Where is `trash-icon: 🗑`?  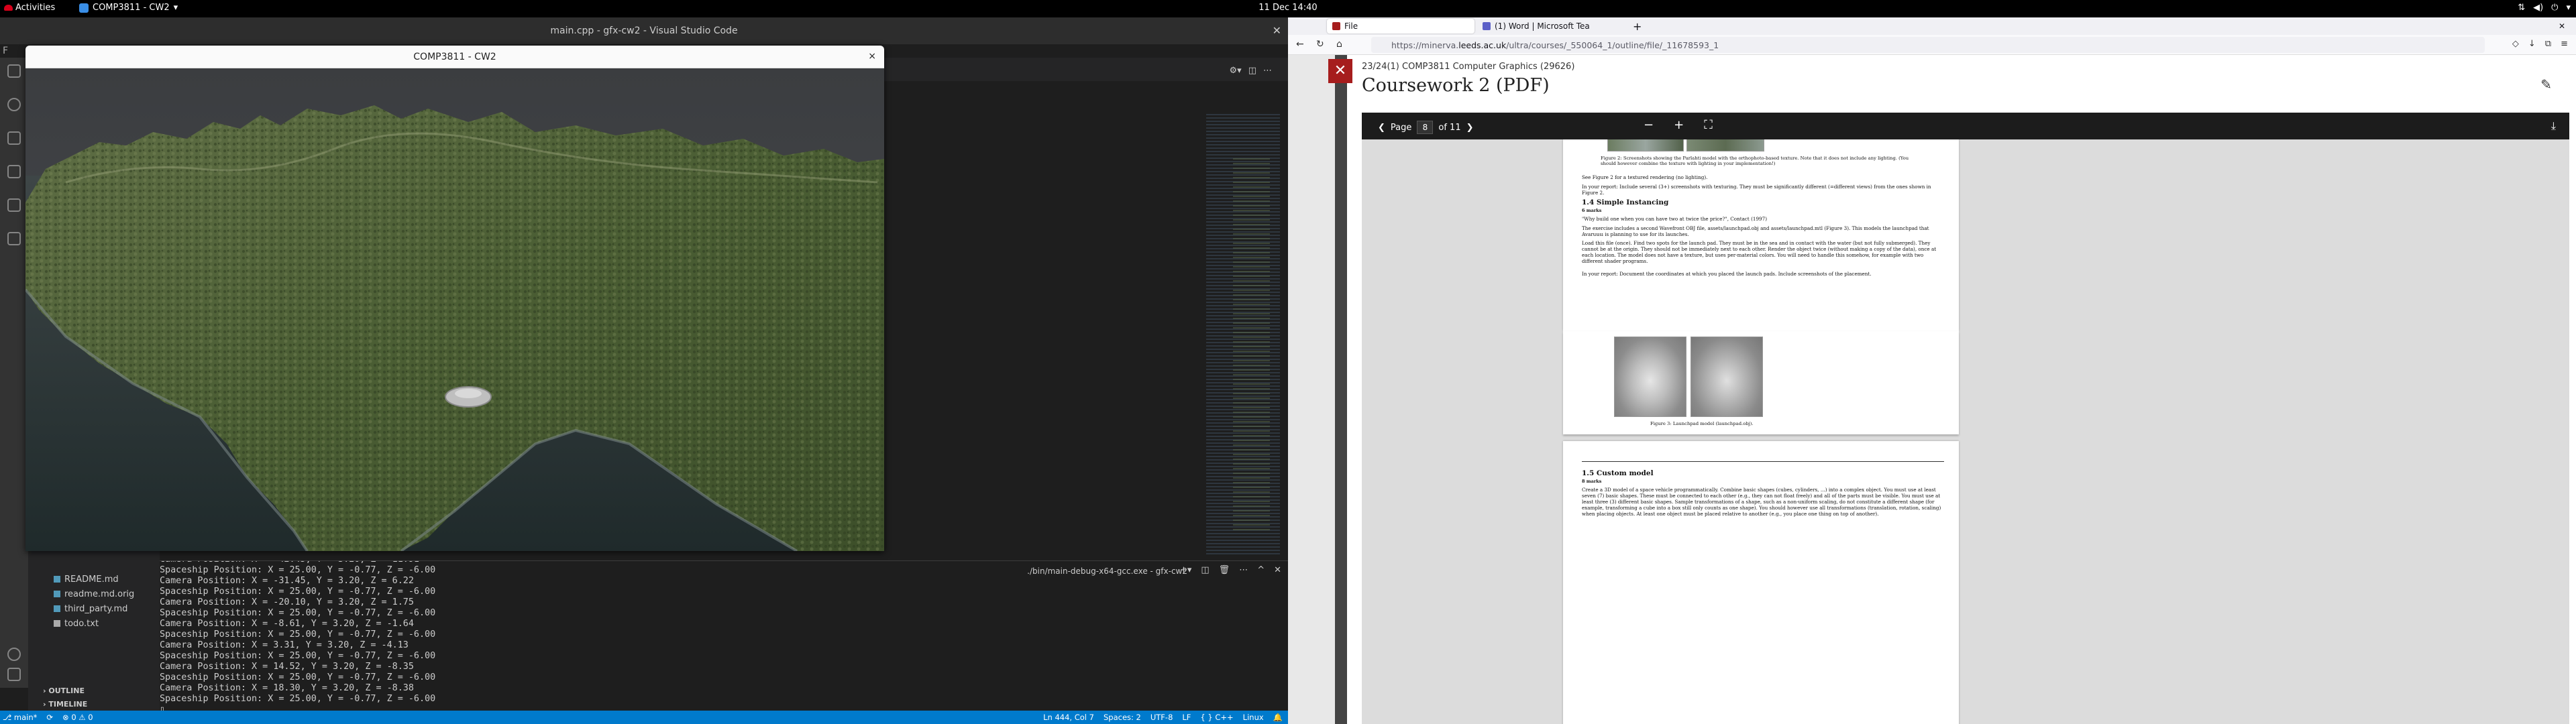
trash-icon: 🗑 is located at coordinates (1224, 570).